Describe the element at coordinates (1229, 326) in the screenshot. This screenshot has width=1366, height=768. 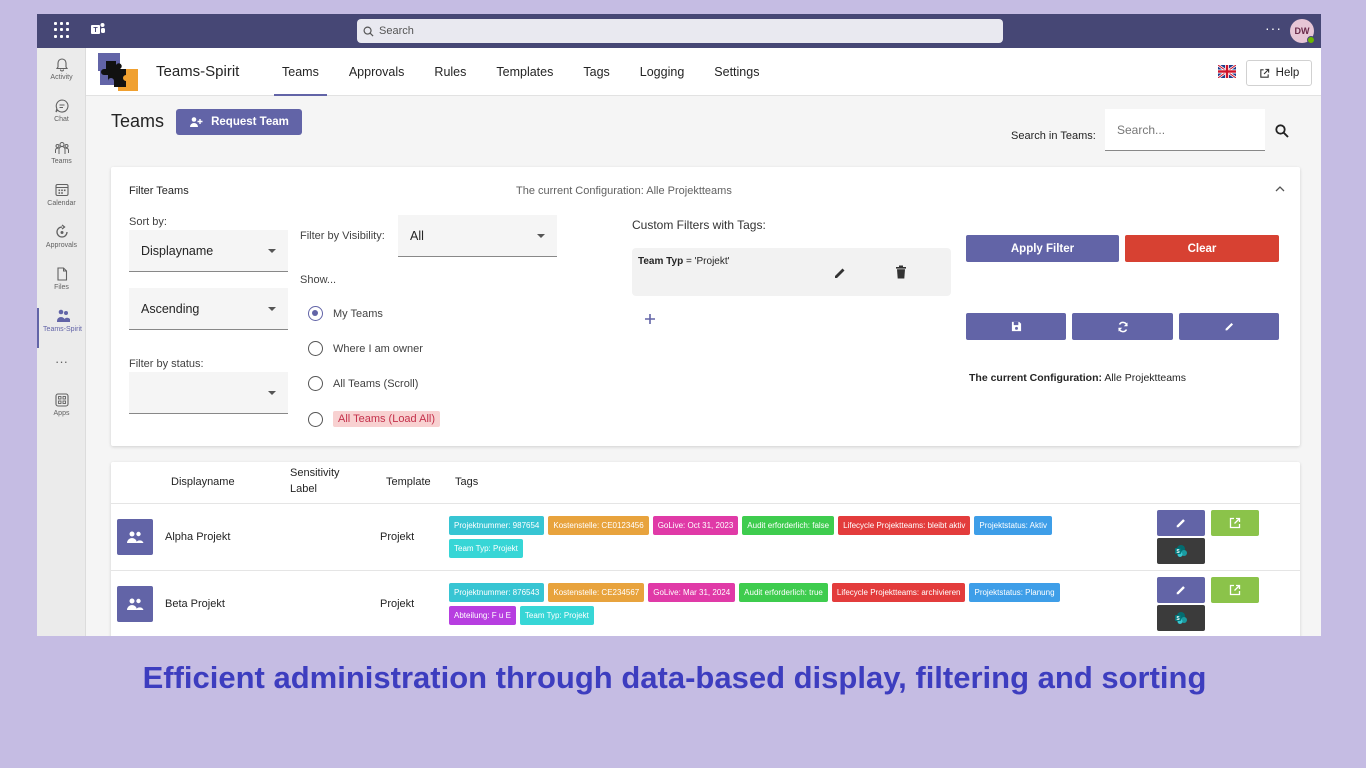
I see `edit-config-button` at that location.